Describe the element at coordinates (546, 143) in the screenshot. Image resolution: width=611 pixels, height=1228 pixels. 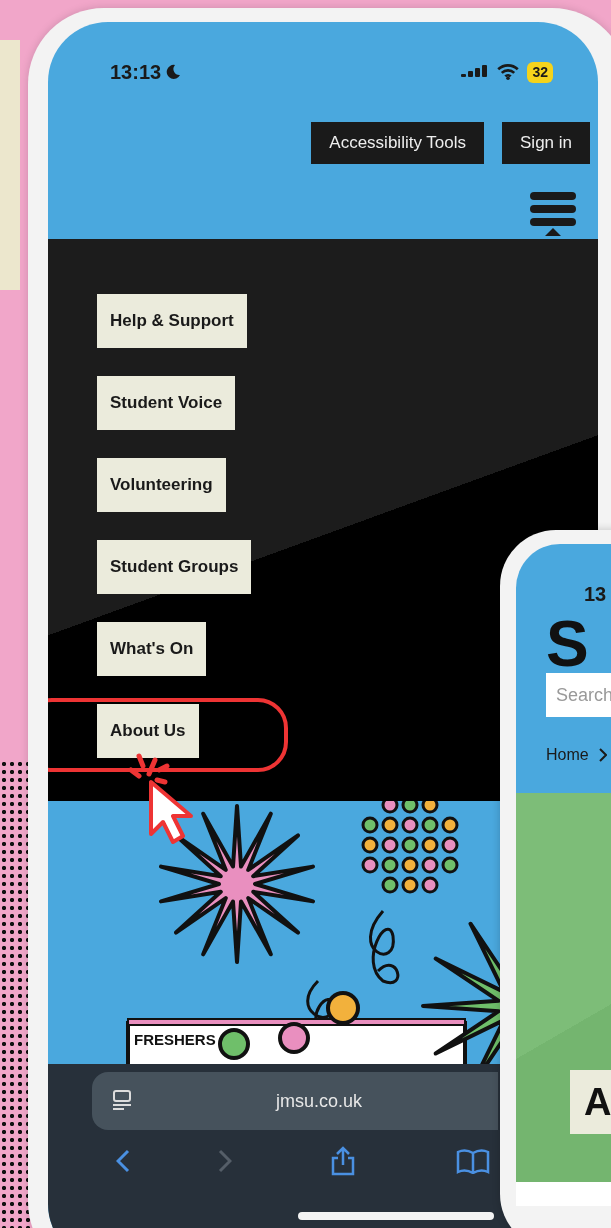
I see `header-button: Sign in` at that location.